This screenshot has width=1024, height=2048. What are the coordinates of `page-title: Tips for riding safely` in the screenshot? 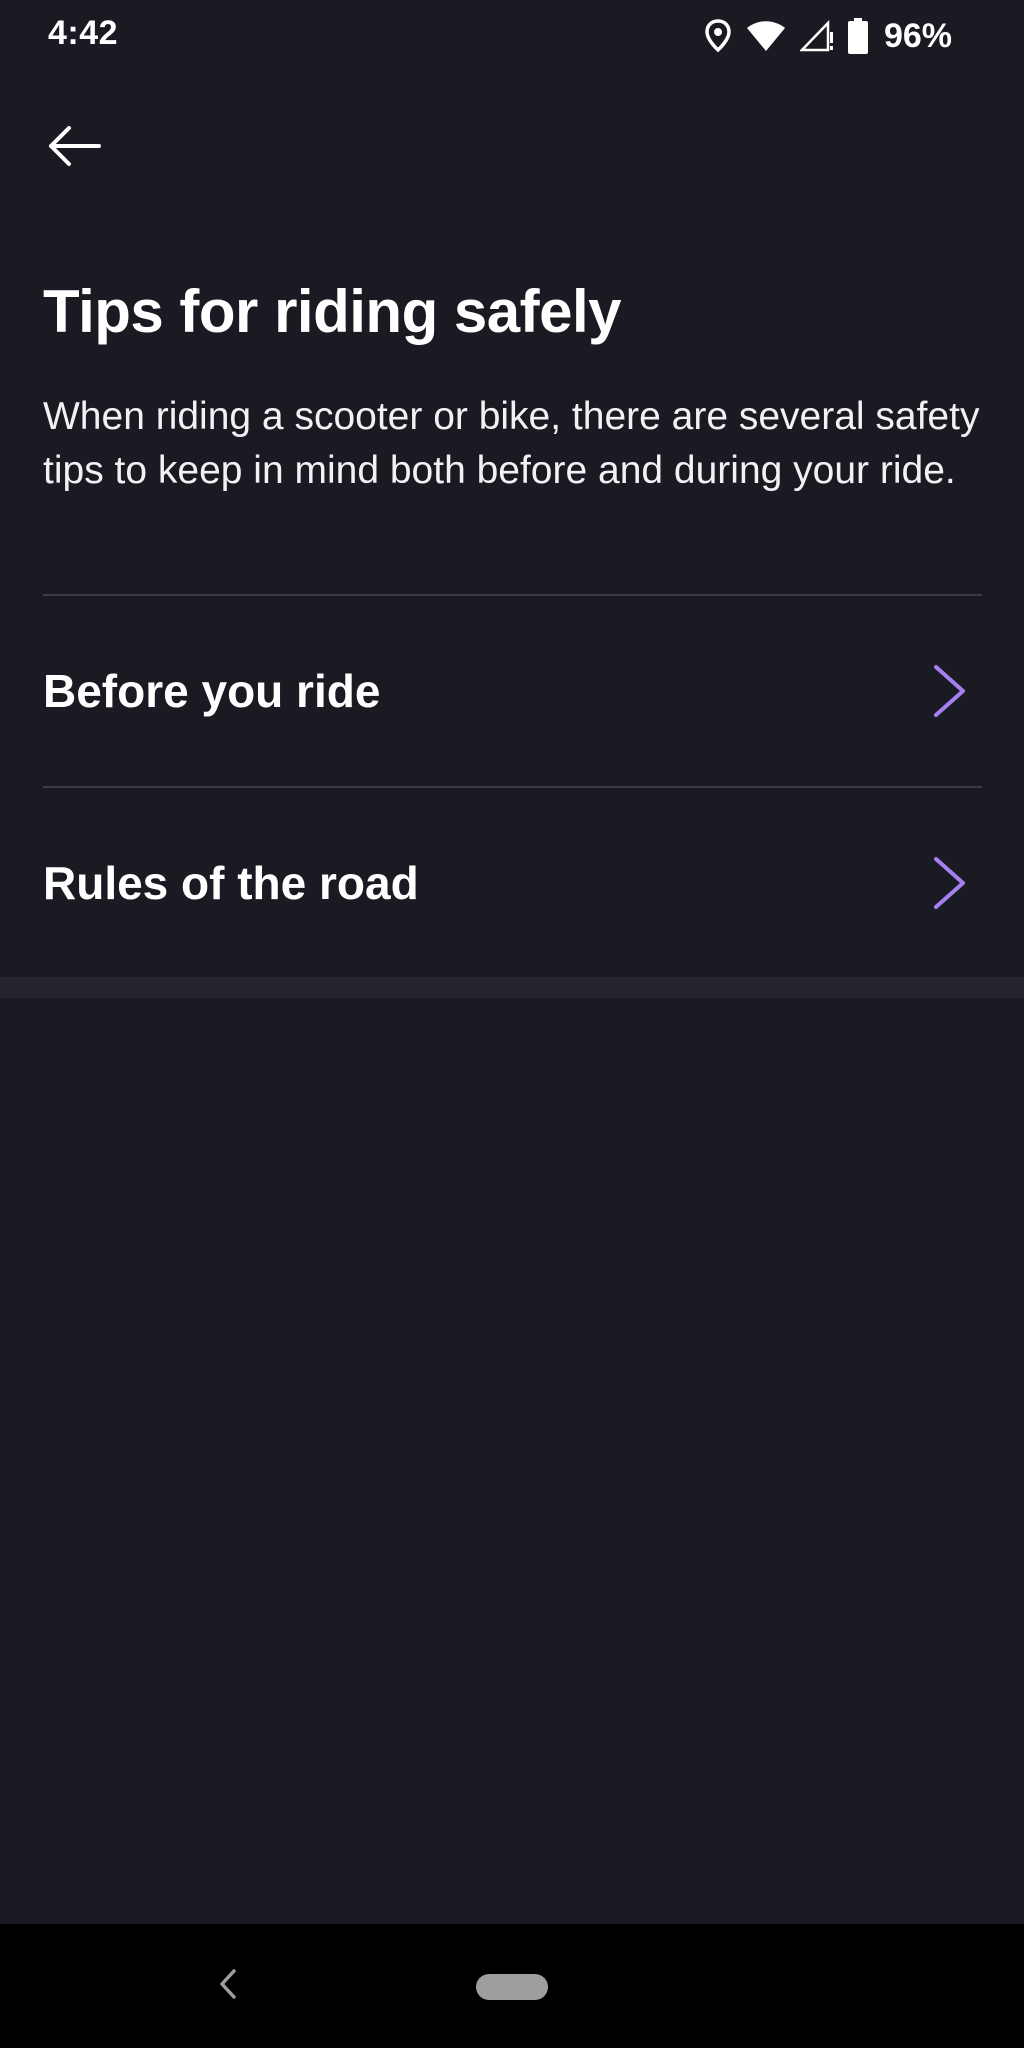 It's located at (332, 311).